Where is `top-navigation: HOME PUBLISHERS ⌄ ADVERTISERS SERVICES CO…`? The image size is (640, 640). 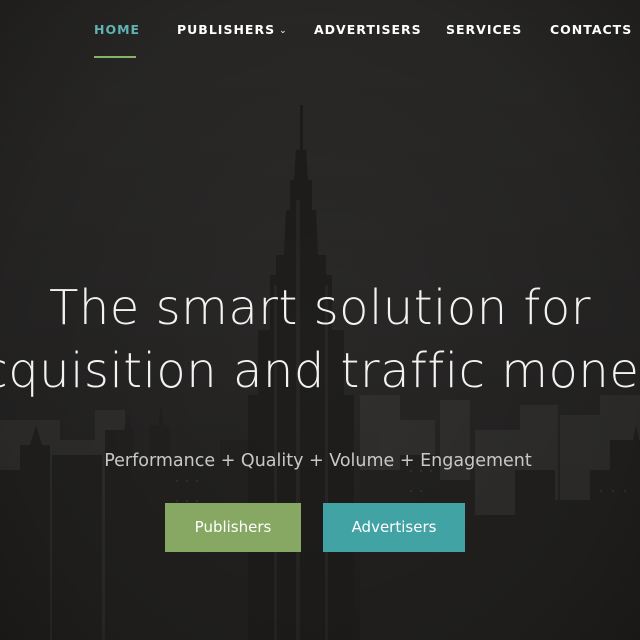 top-navigation: HOME PUBLISHERS ⌄ ADVERTISERS SERVICES CO… is located at coordinates (320, 31).